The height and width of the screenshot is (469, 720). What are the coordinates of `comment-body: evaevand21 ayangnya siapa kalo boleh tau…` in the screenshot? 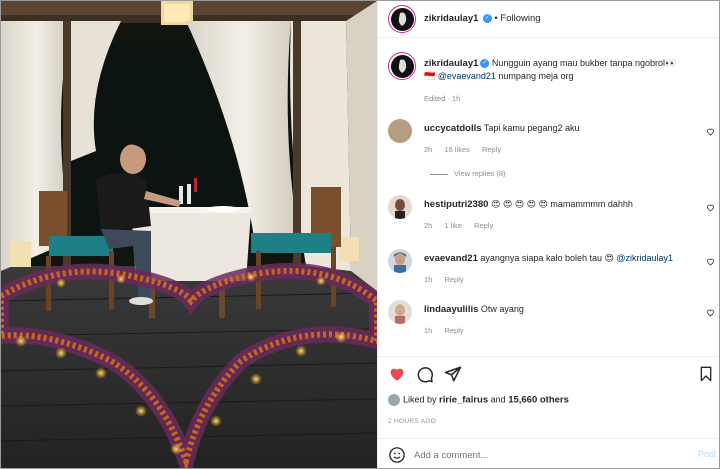 It's located at (566, 258).